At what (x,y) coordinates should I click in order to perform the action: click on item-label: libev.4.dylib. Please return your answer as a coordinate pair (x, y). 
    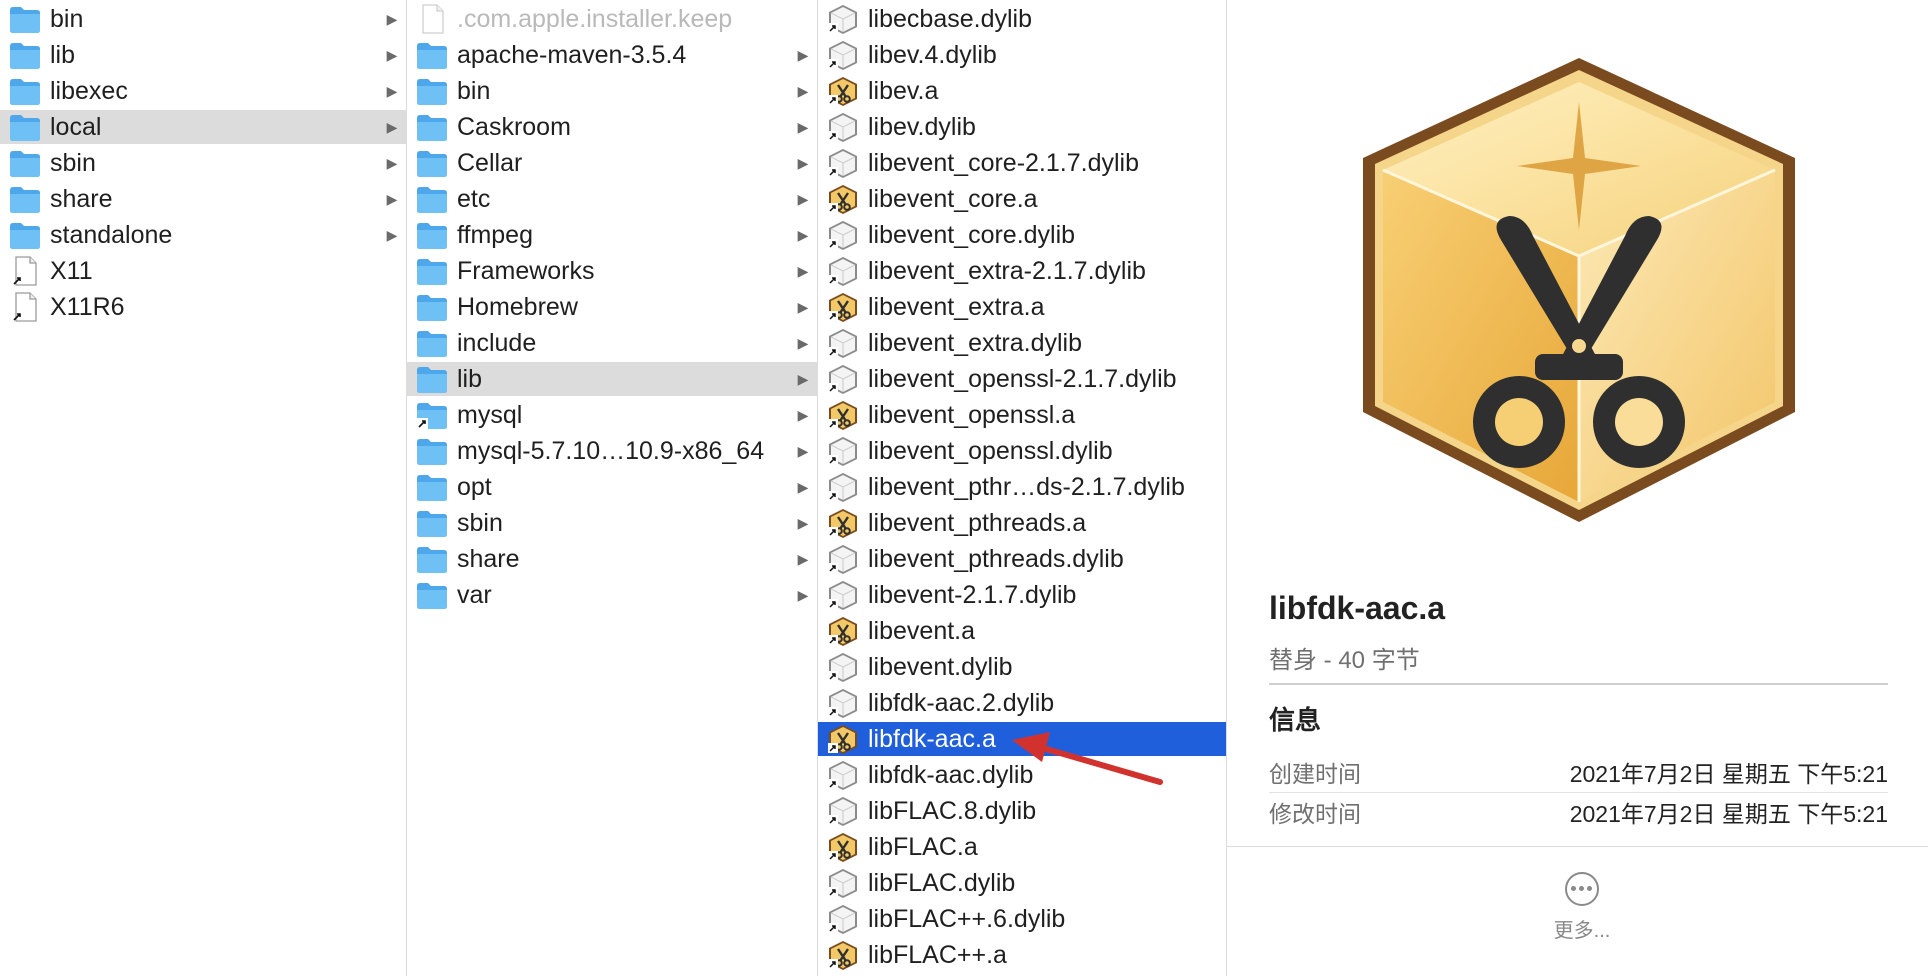
    Looking at the image, I should click on (932, 54).